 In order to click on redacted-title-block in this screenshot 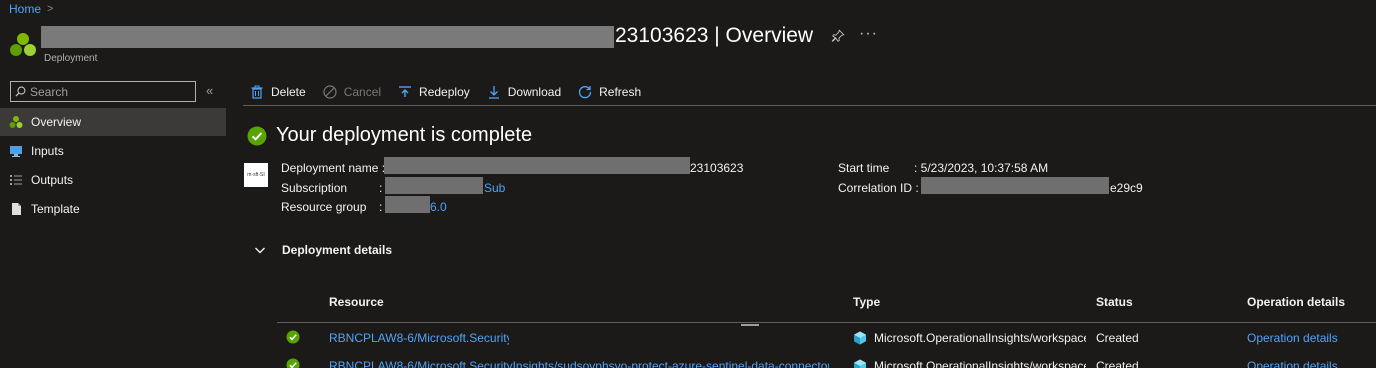, I will do `click(327, 37)`.